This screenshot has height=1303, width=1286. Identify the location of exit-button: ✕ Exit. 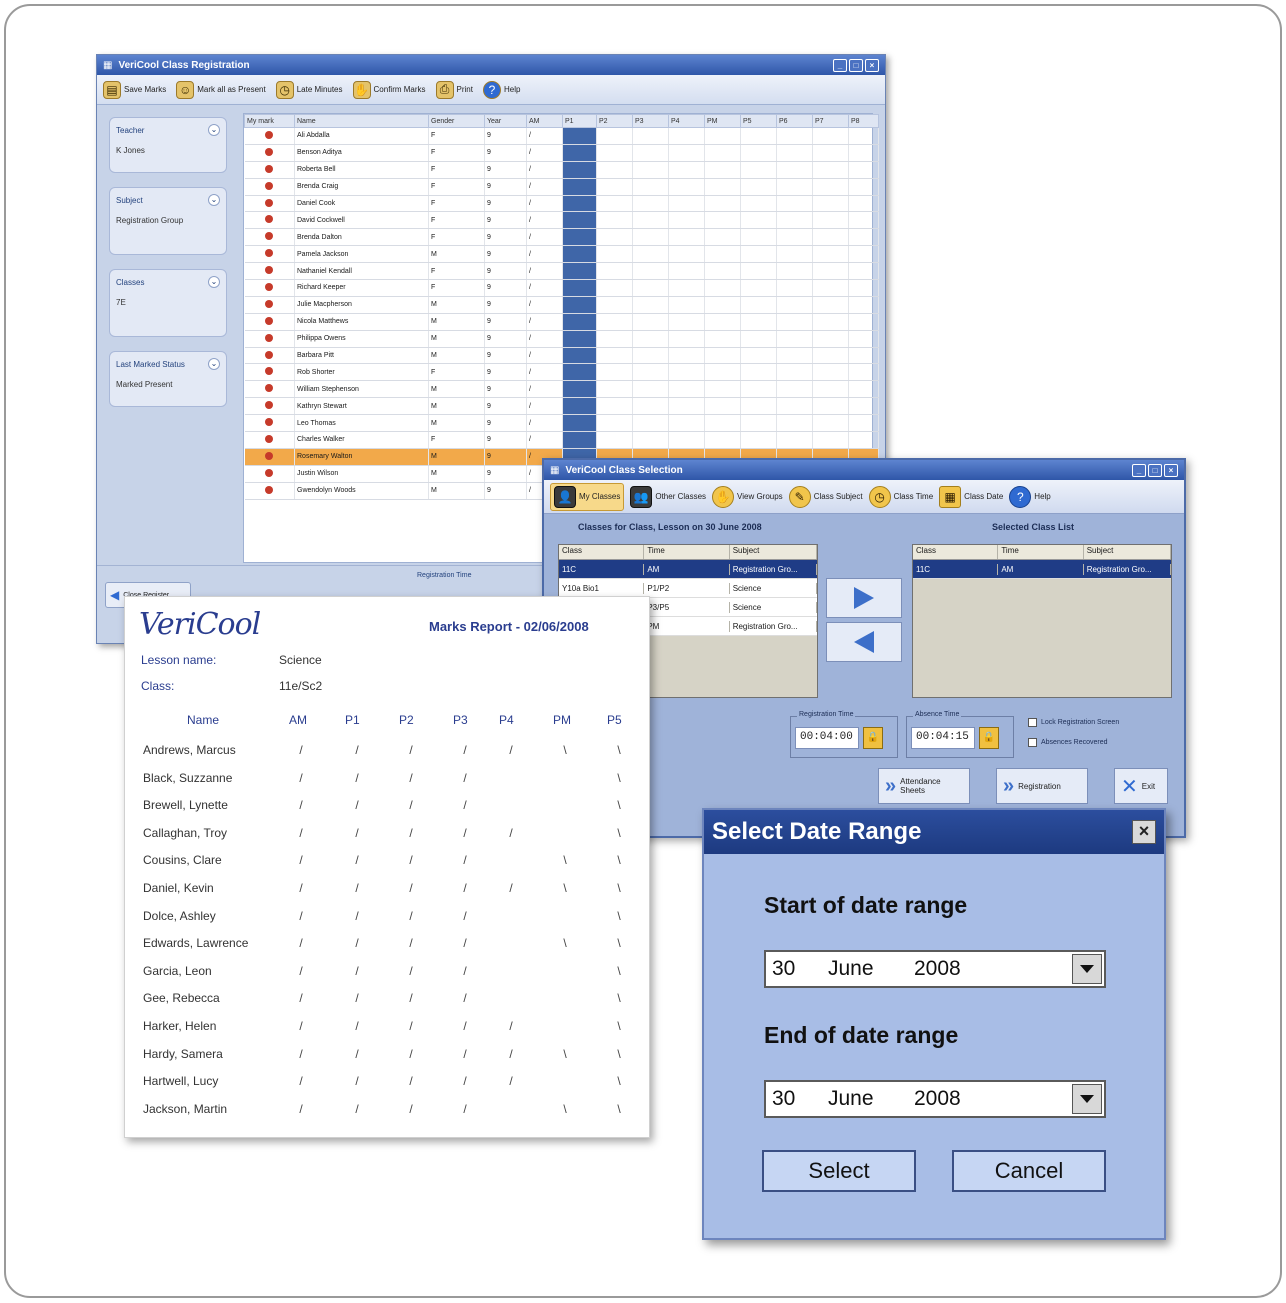
(1141, 786).